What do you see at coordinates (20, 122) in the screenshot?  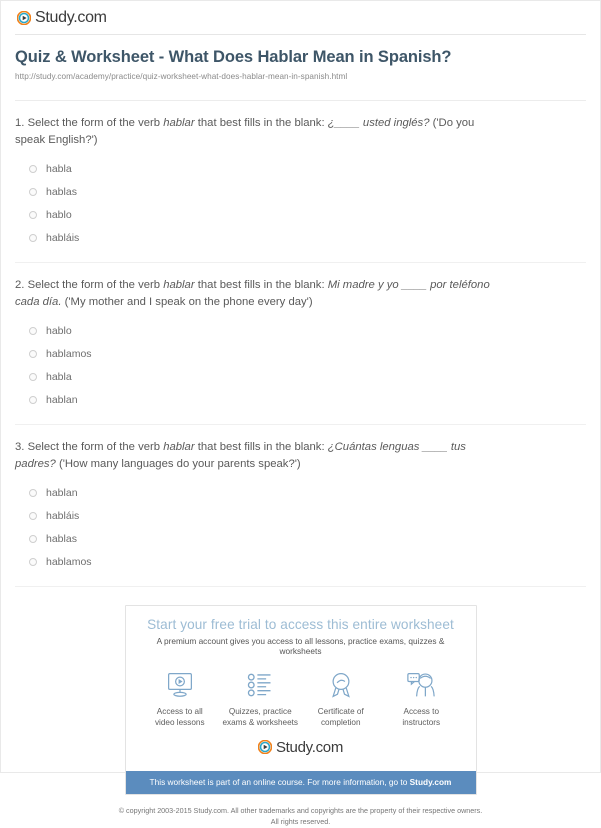 I see `question-number: 1.` at bounding box center [20, 122].